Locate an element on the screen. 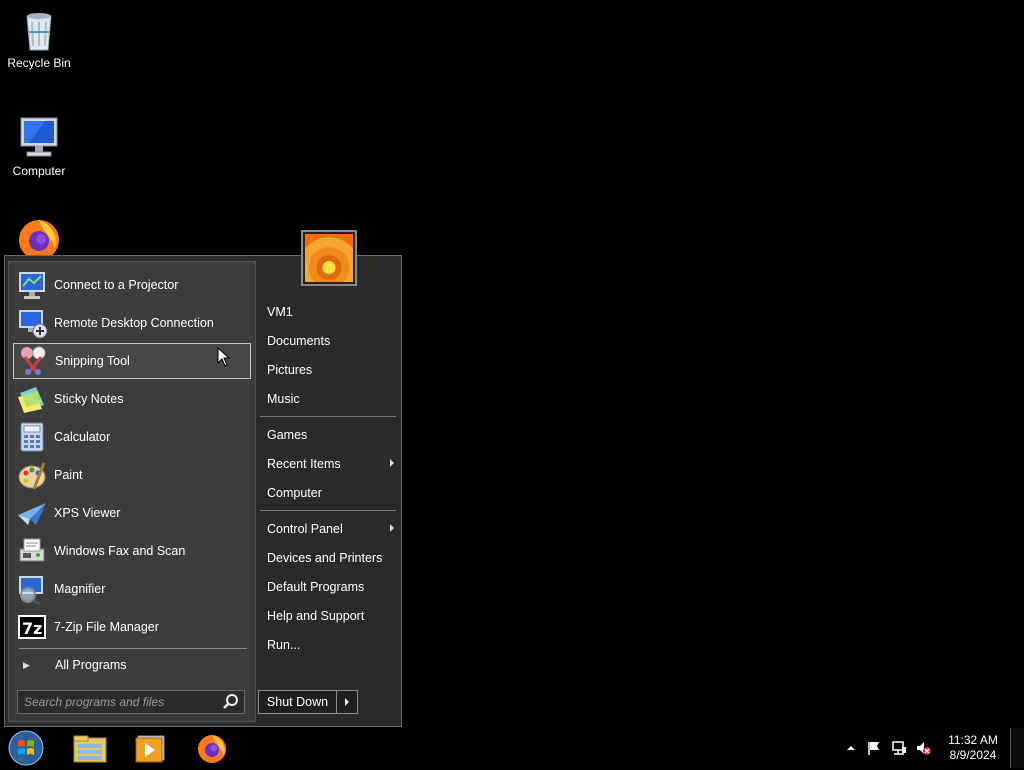 The height and width of the screenshot is (770, 1024). right-item-games: Games is located at coordinates (329, 435).